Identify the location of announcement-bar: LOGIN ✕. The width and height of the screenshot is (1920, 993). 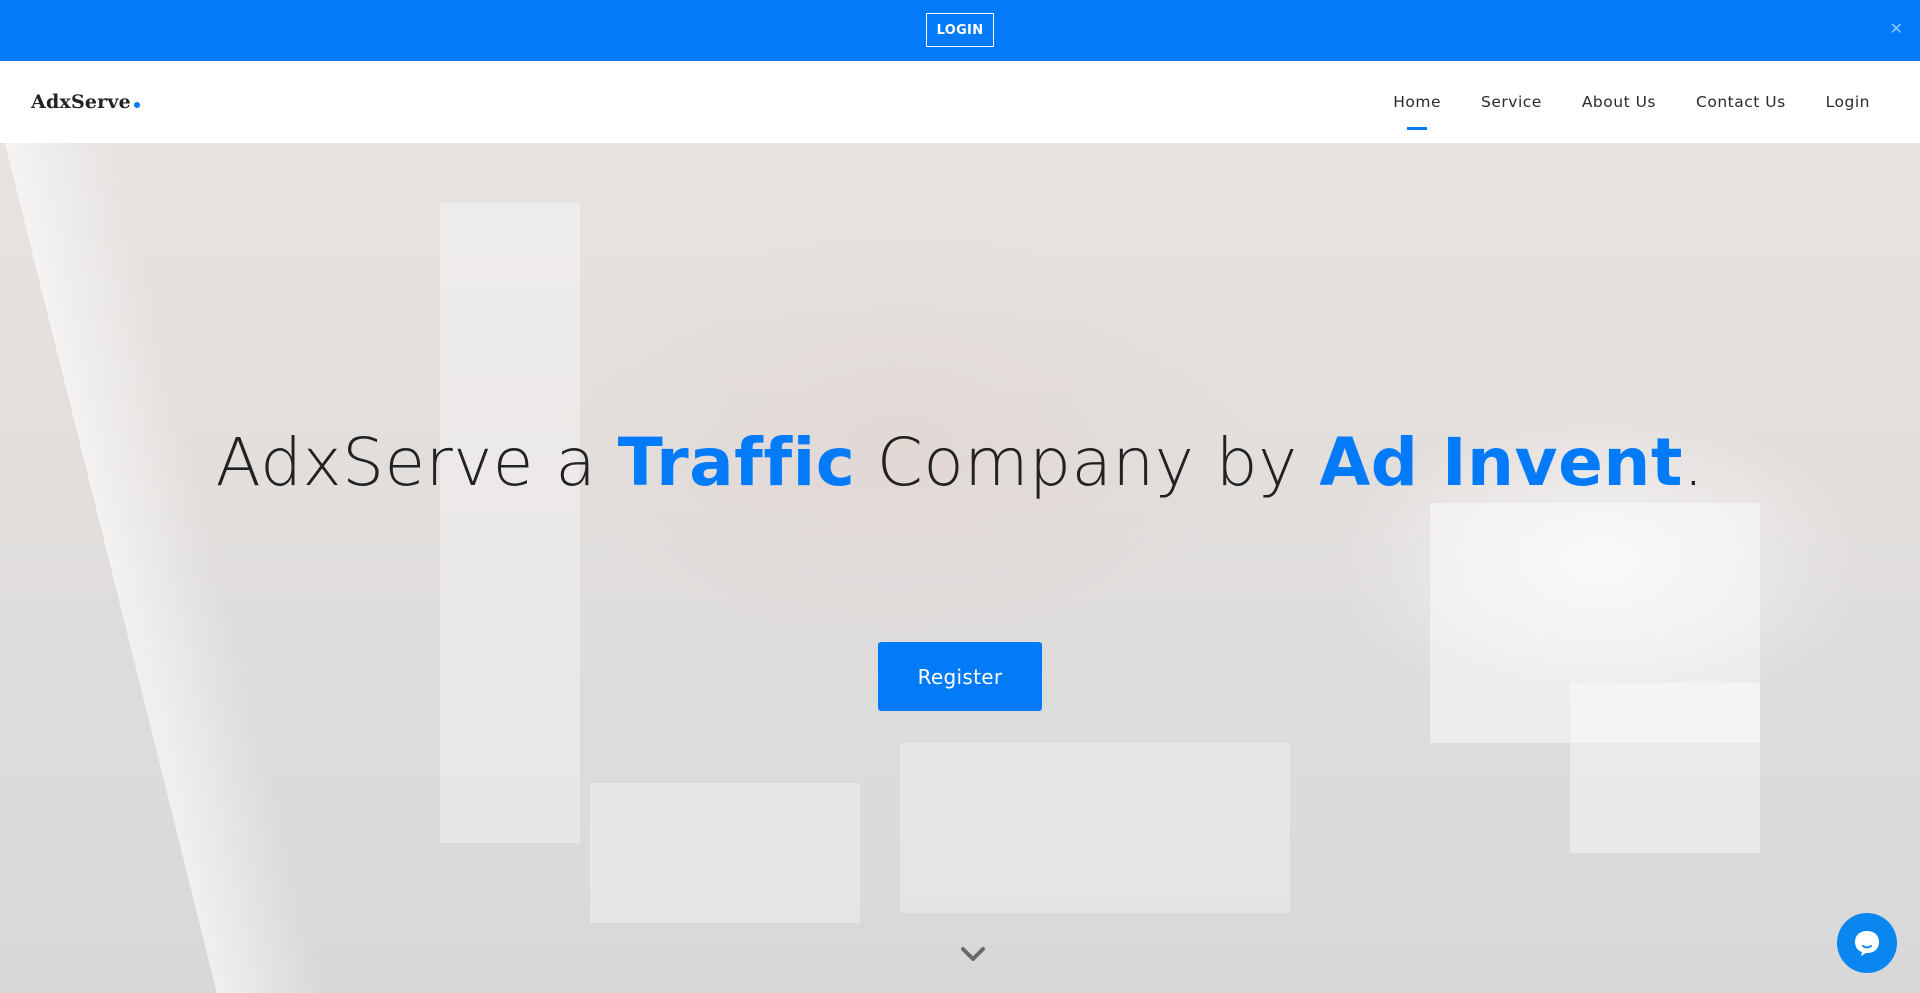
(960, 30).